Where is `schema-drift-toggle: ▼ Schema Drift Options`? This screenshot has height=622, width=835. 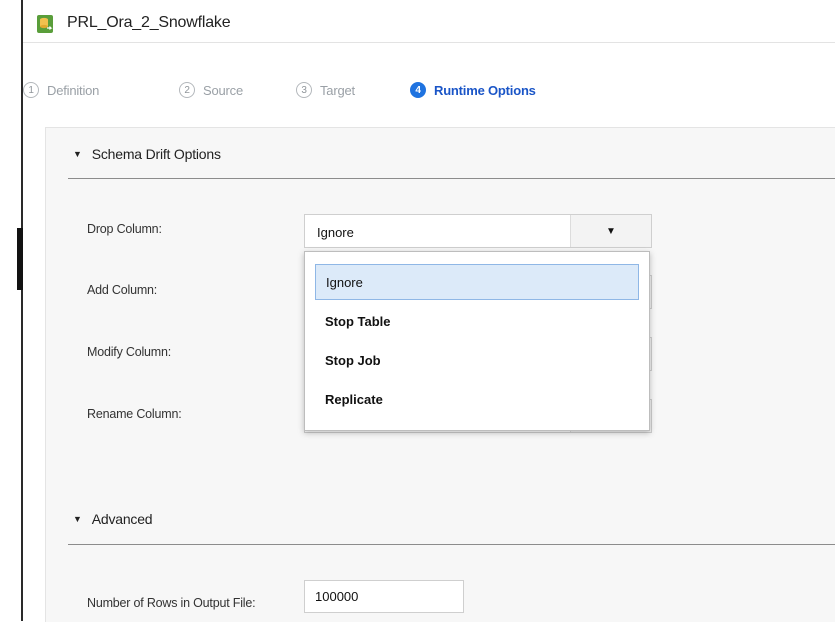 schema-drift-toggle: ▼ Schema Drift Options is located at coordinates (147, 154).